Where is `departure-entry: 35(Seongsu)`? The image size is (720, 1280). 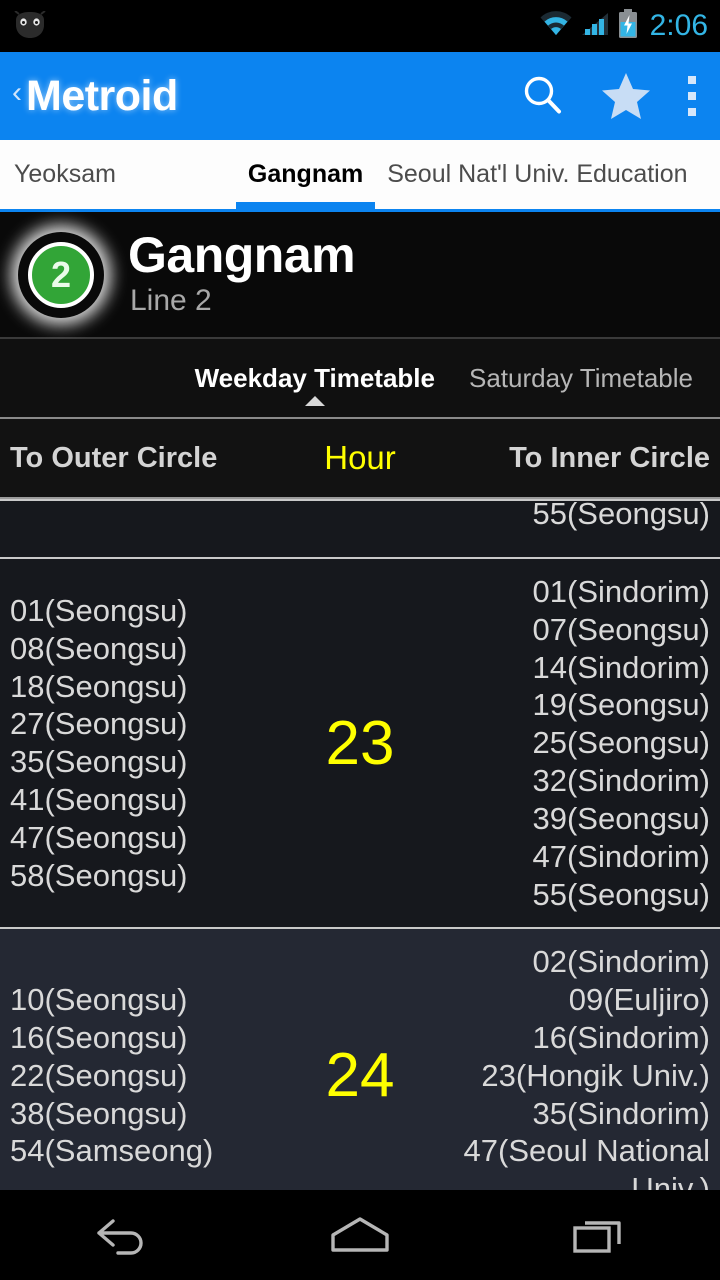 departure-entry: 35(Seongsu) is located at coordinates (99, 762).